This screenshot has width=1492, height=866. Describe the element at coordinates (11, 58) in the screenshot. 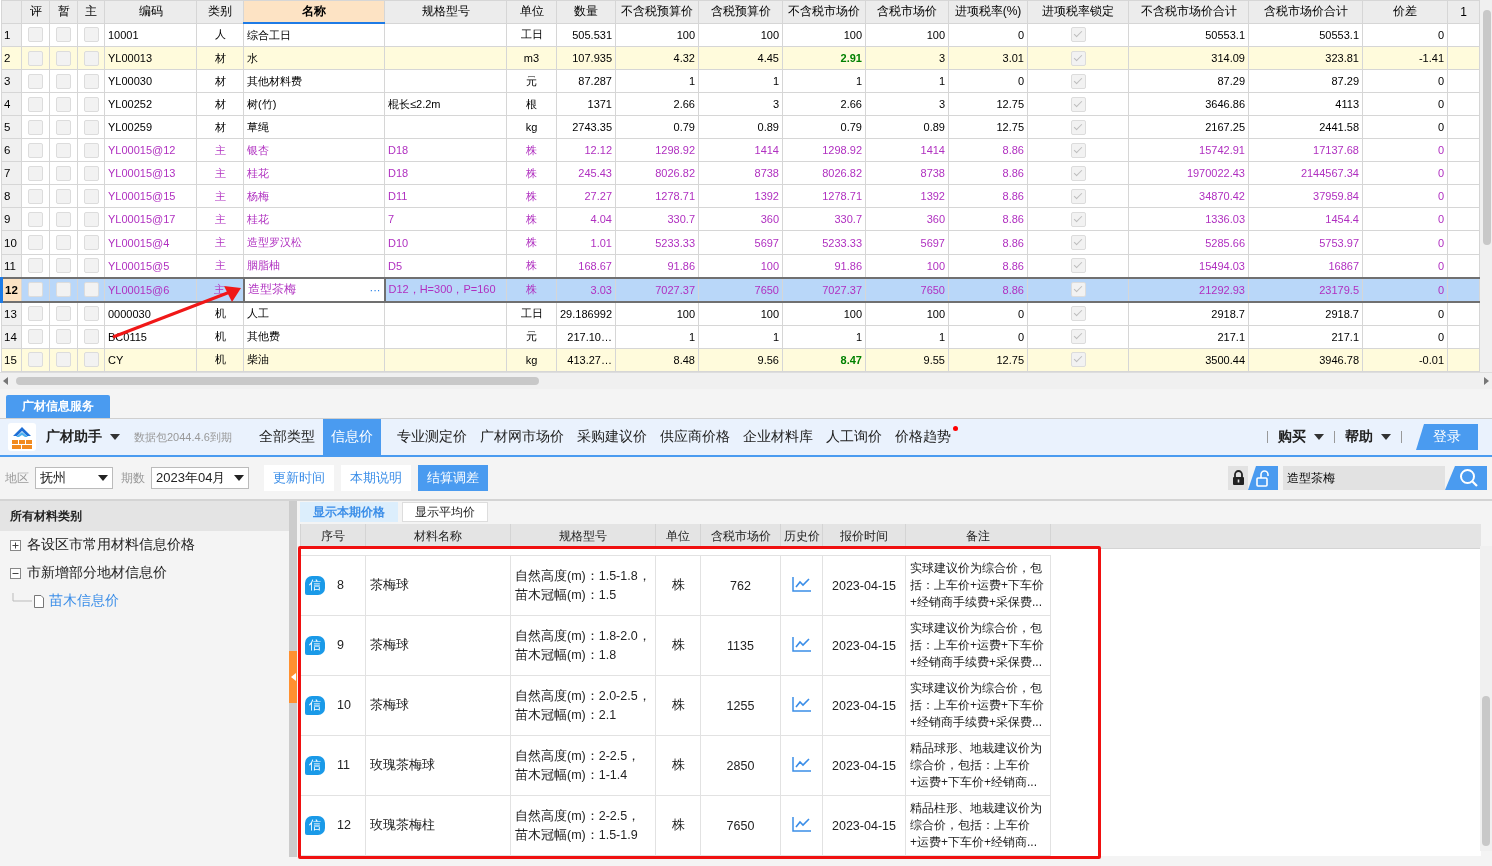

I see `row-number: 2` at that location.